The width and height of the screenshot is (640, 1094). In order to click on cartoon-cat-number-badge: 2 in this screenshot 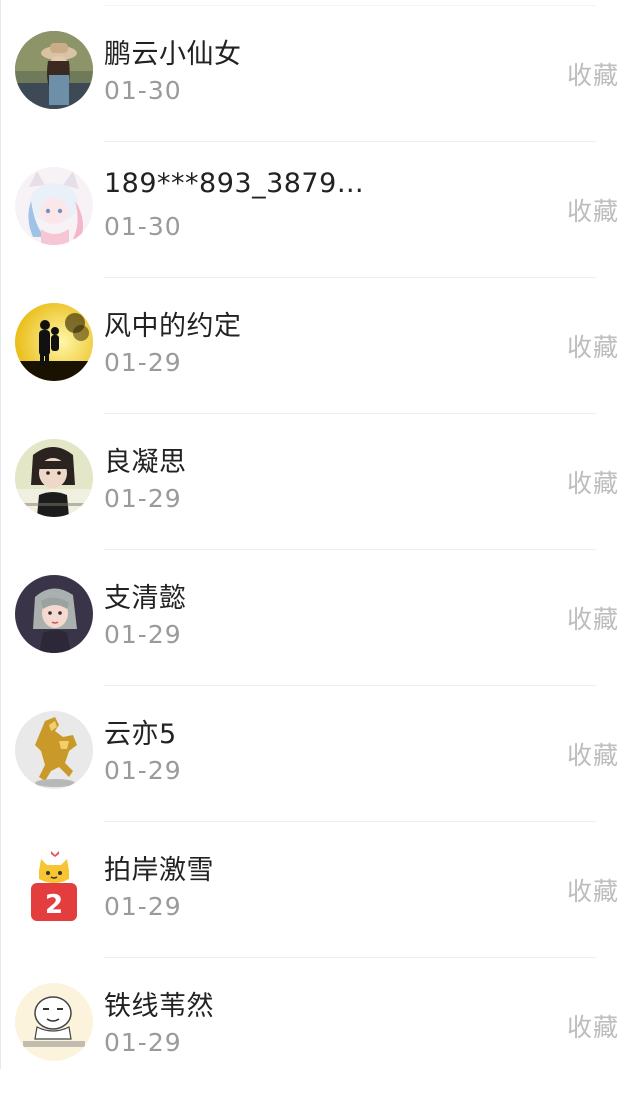, I will do `click(54, 886)`.